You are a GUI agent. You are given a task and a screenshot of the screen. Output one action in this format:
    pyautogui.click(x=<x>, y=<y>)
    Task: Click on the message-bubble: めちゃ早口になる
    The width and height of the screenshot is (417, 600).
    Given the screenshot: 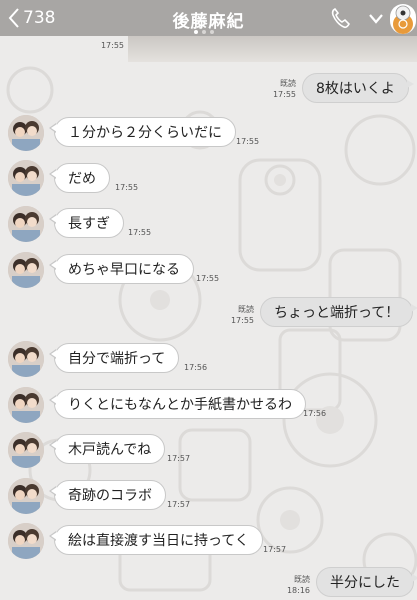 What is the action you would take?
    pyautogui.click(x=121, y=269)
    